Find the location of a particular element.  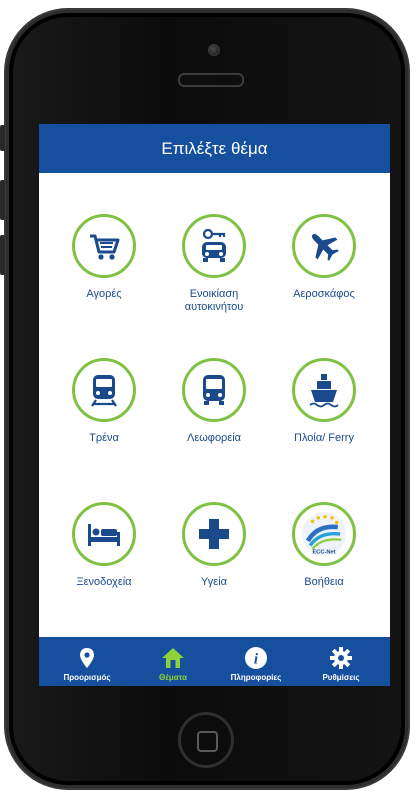

title-bar: Επιλέξτε θέμα is located at coordinates (214, 148).